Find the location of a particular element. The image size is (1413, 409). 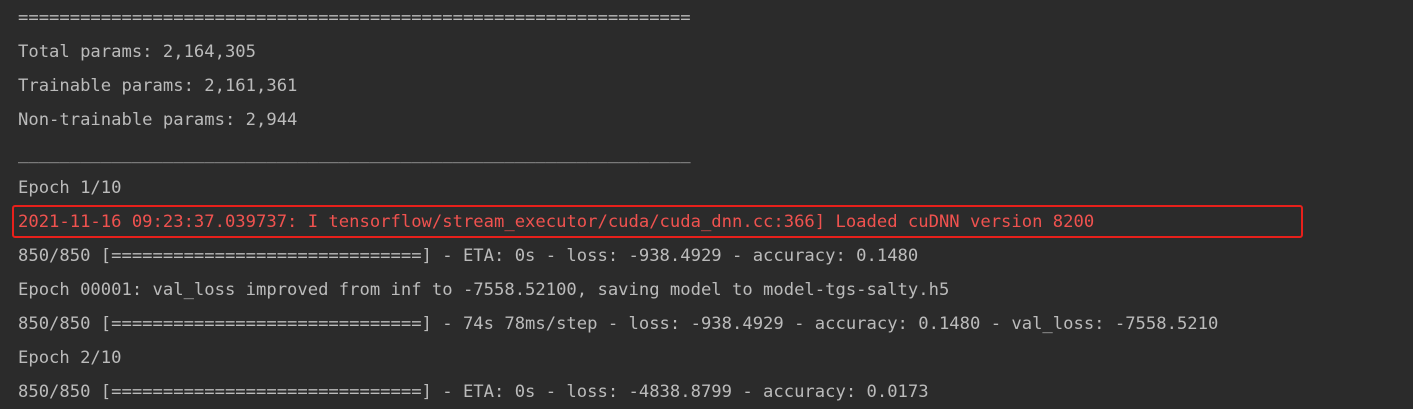

total-params-line: Total params: 2,164,305 is located at coordinates (137, 52).